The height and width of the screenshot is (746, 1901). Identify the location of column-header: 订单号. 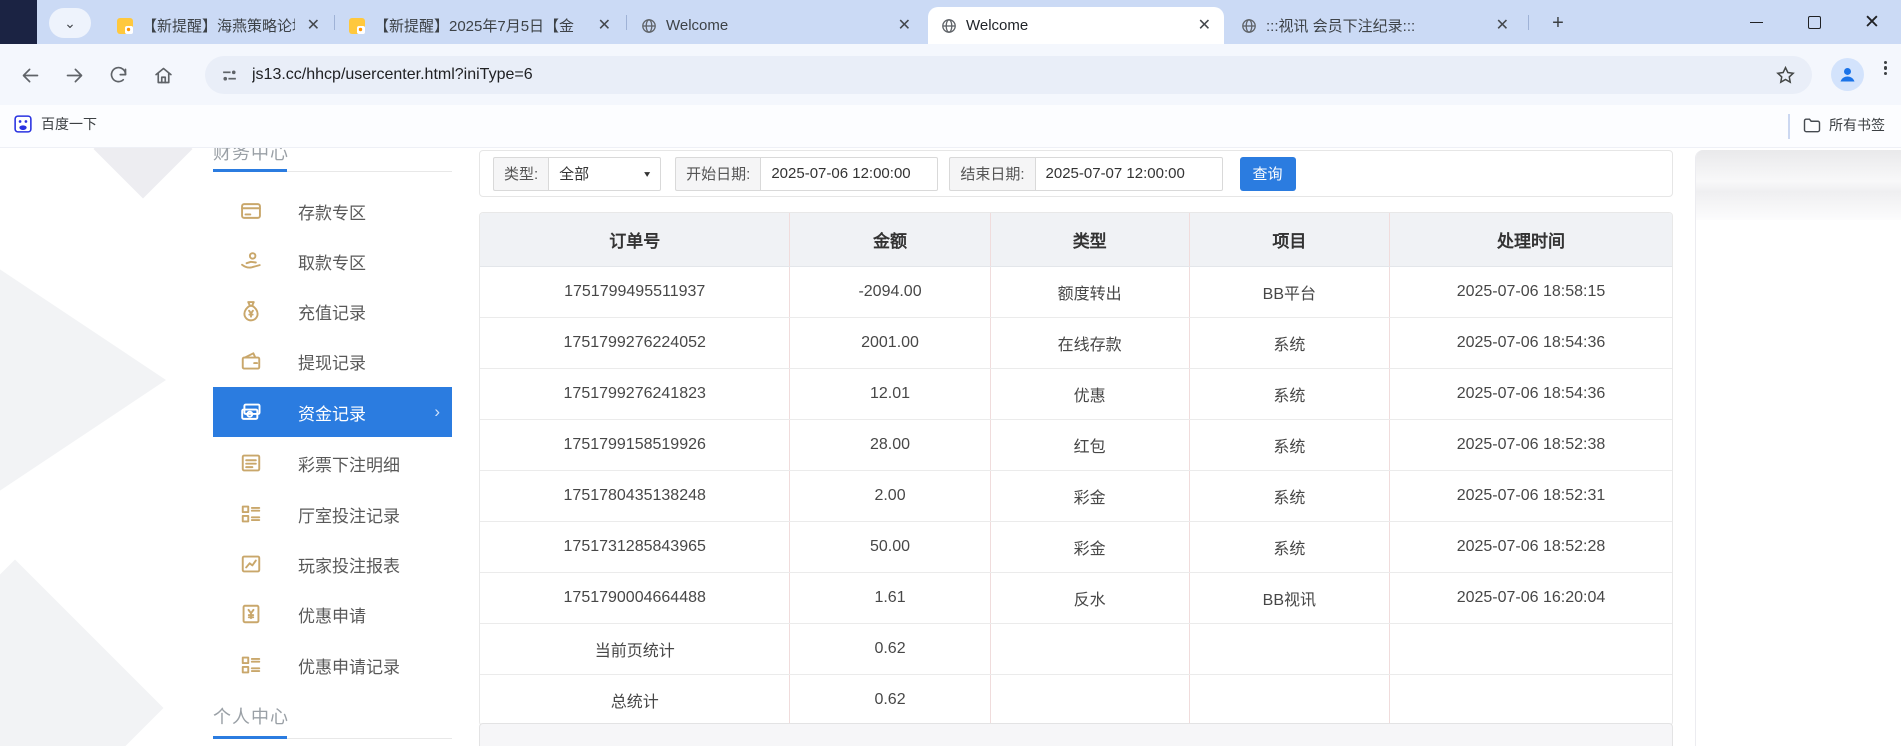
(635, 240).